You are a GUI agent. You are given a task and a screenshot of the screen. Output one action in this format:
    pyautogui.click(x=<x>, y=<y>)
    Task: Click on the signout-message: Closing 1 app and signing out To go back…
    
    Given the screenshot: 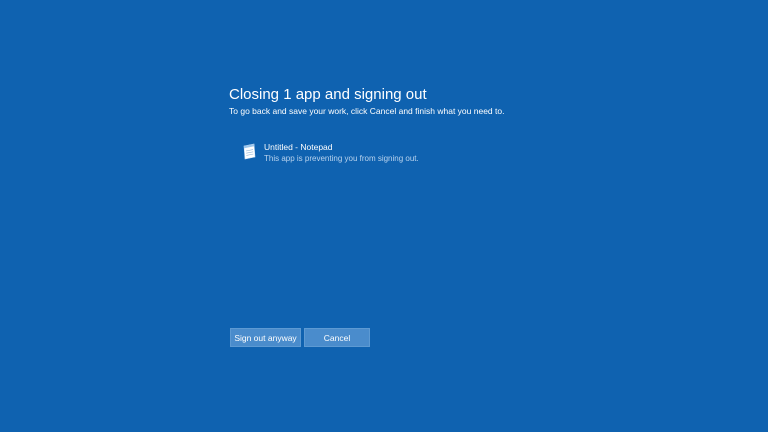 What is the action you would take?
    pyautogui.click(x=439, y=101)
    